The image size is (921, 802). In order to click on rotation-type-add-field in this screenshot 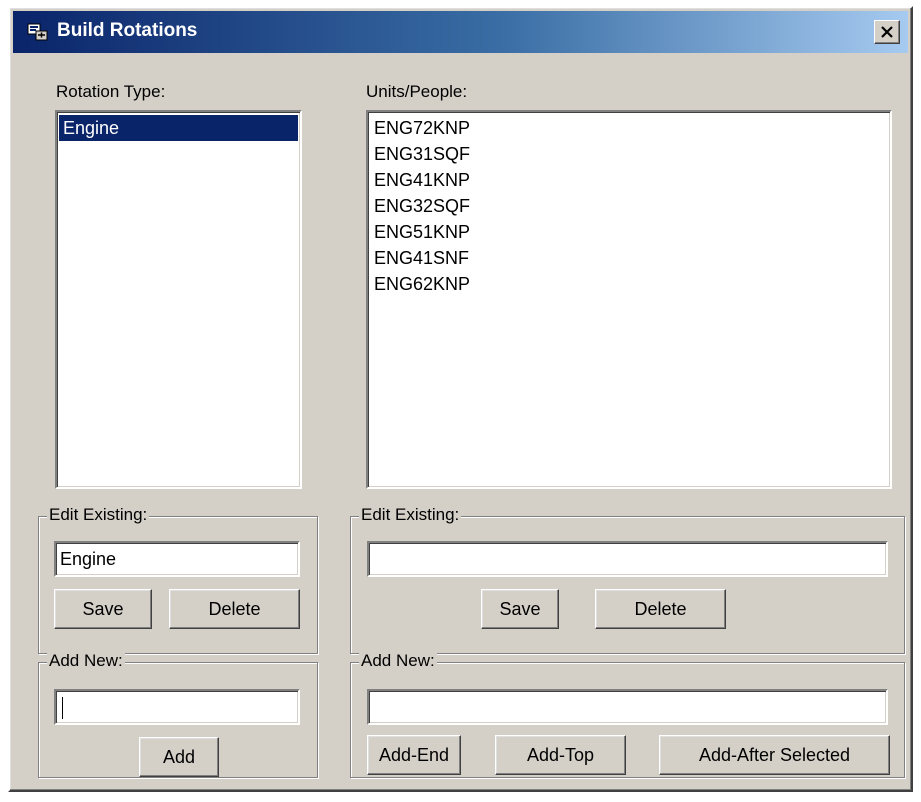, I will do `click(177, 707)`.